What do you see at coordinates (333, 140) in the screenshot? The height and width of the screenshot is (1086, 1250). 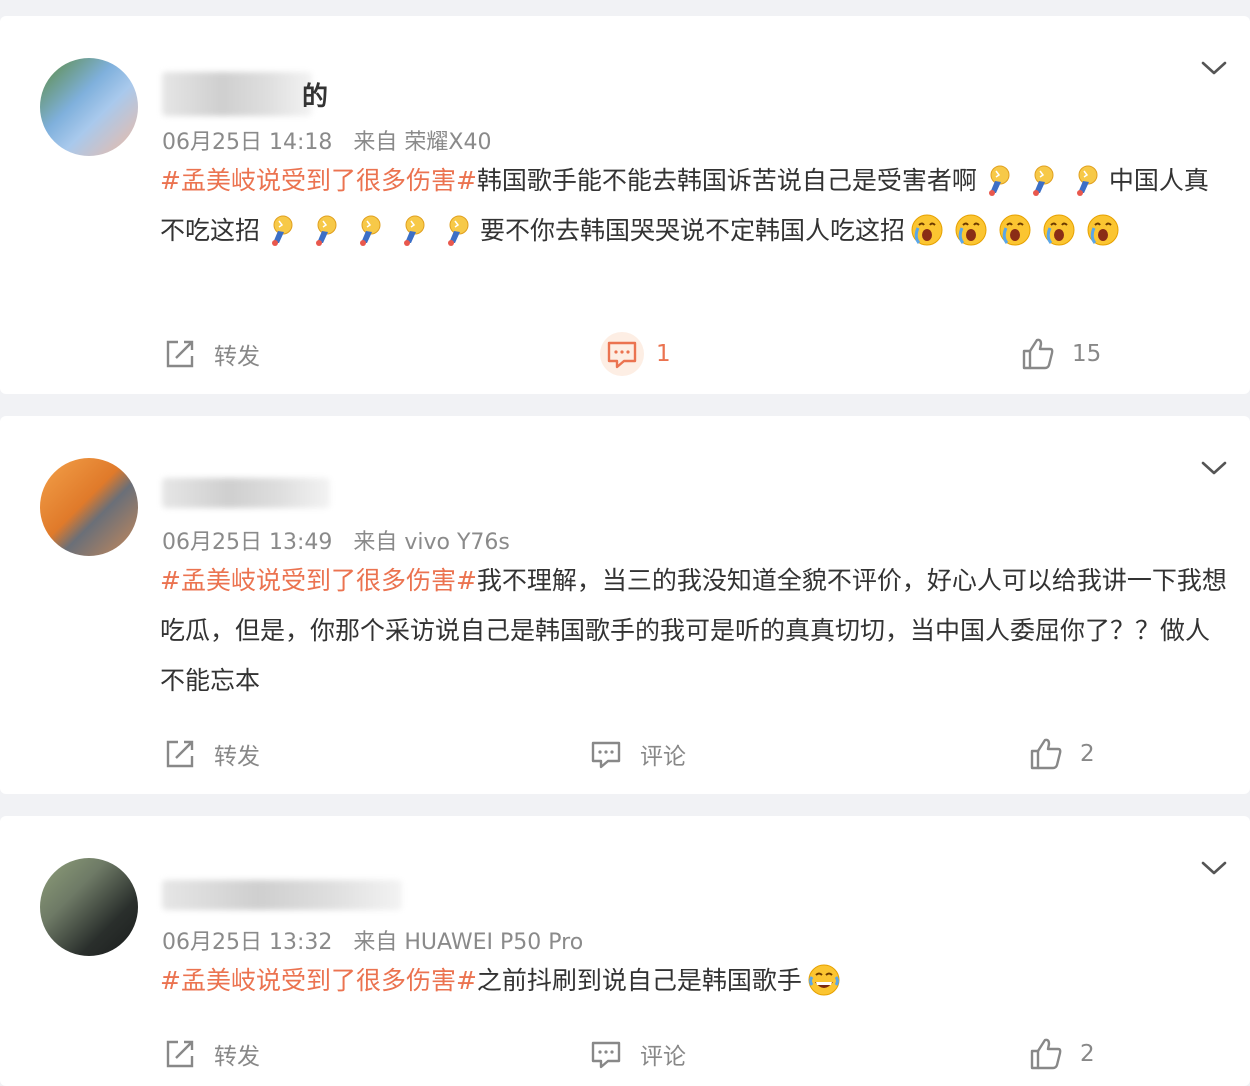 I see `post-meta: 06月25日 14:18 来自 荣耀X40` at bounding box center [333, 140].